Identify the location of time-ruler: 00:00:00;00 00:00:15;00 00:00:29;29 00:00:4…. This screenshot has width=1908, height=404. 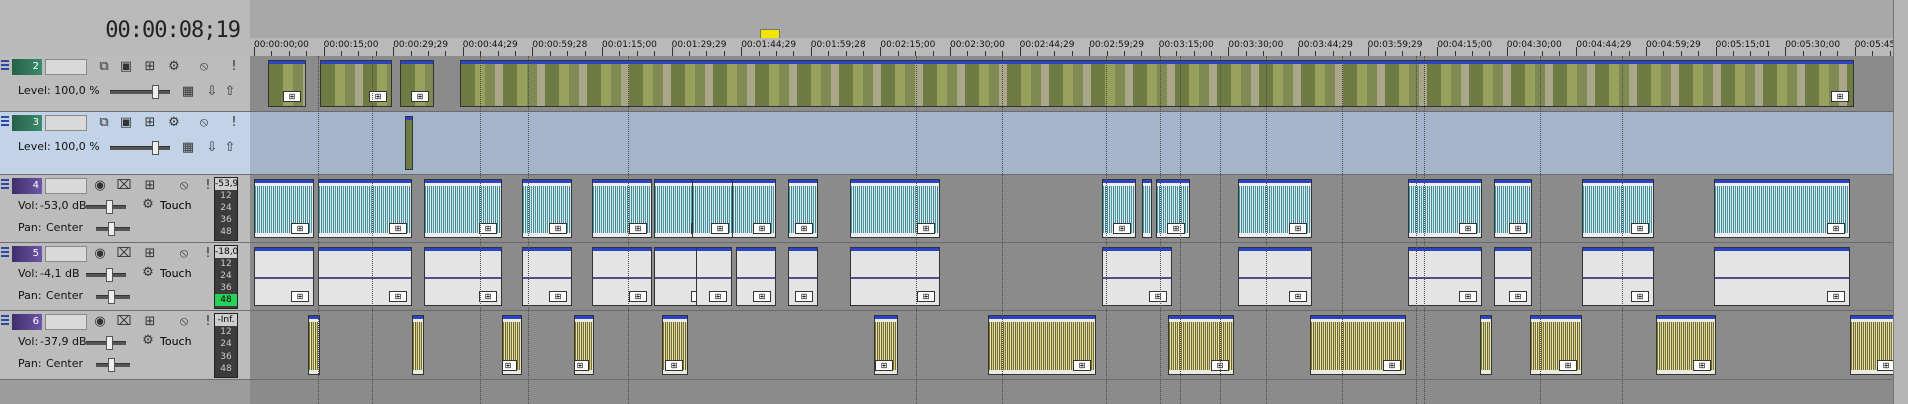
(1079, 47).